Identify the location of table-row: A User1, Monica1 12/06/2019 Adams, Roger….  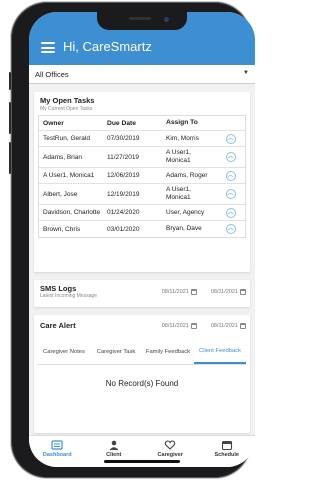
(142, 176).